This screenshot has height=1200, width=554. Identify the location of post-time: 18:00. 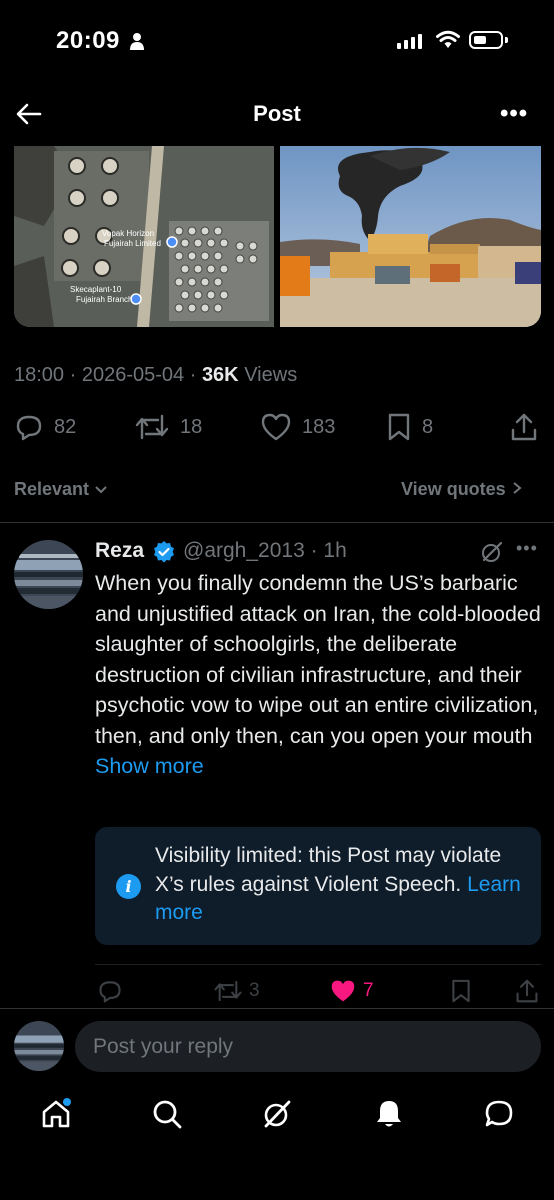
(39, 375).